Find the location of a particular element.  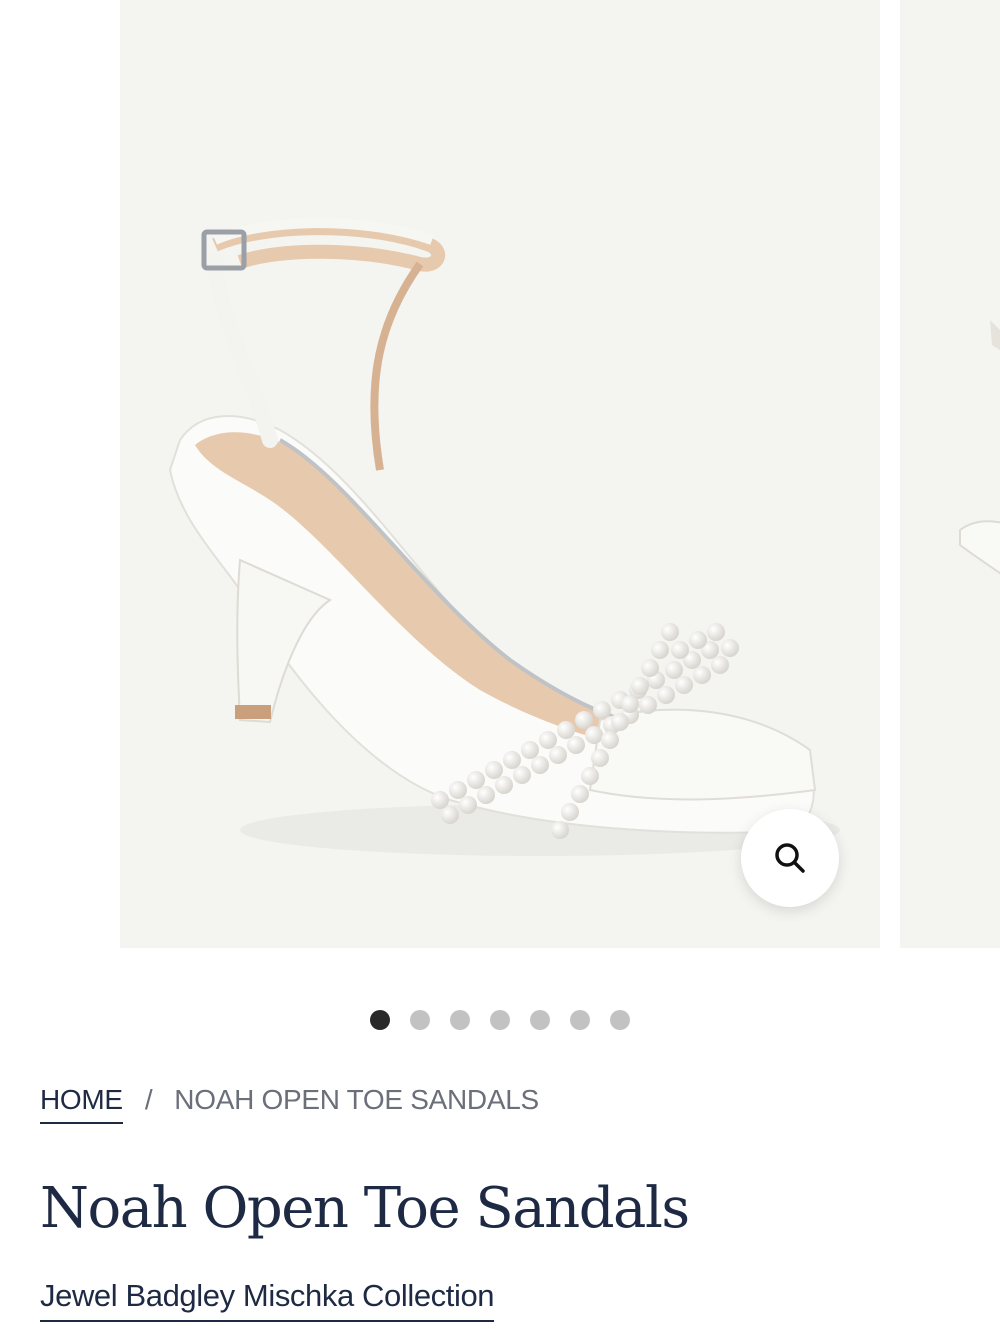

breadcrumb: HOME / NOAH OPEN TOE SANDALS is located at coordinates (289, 1104).